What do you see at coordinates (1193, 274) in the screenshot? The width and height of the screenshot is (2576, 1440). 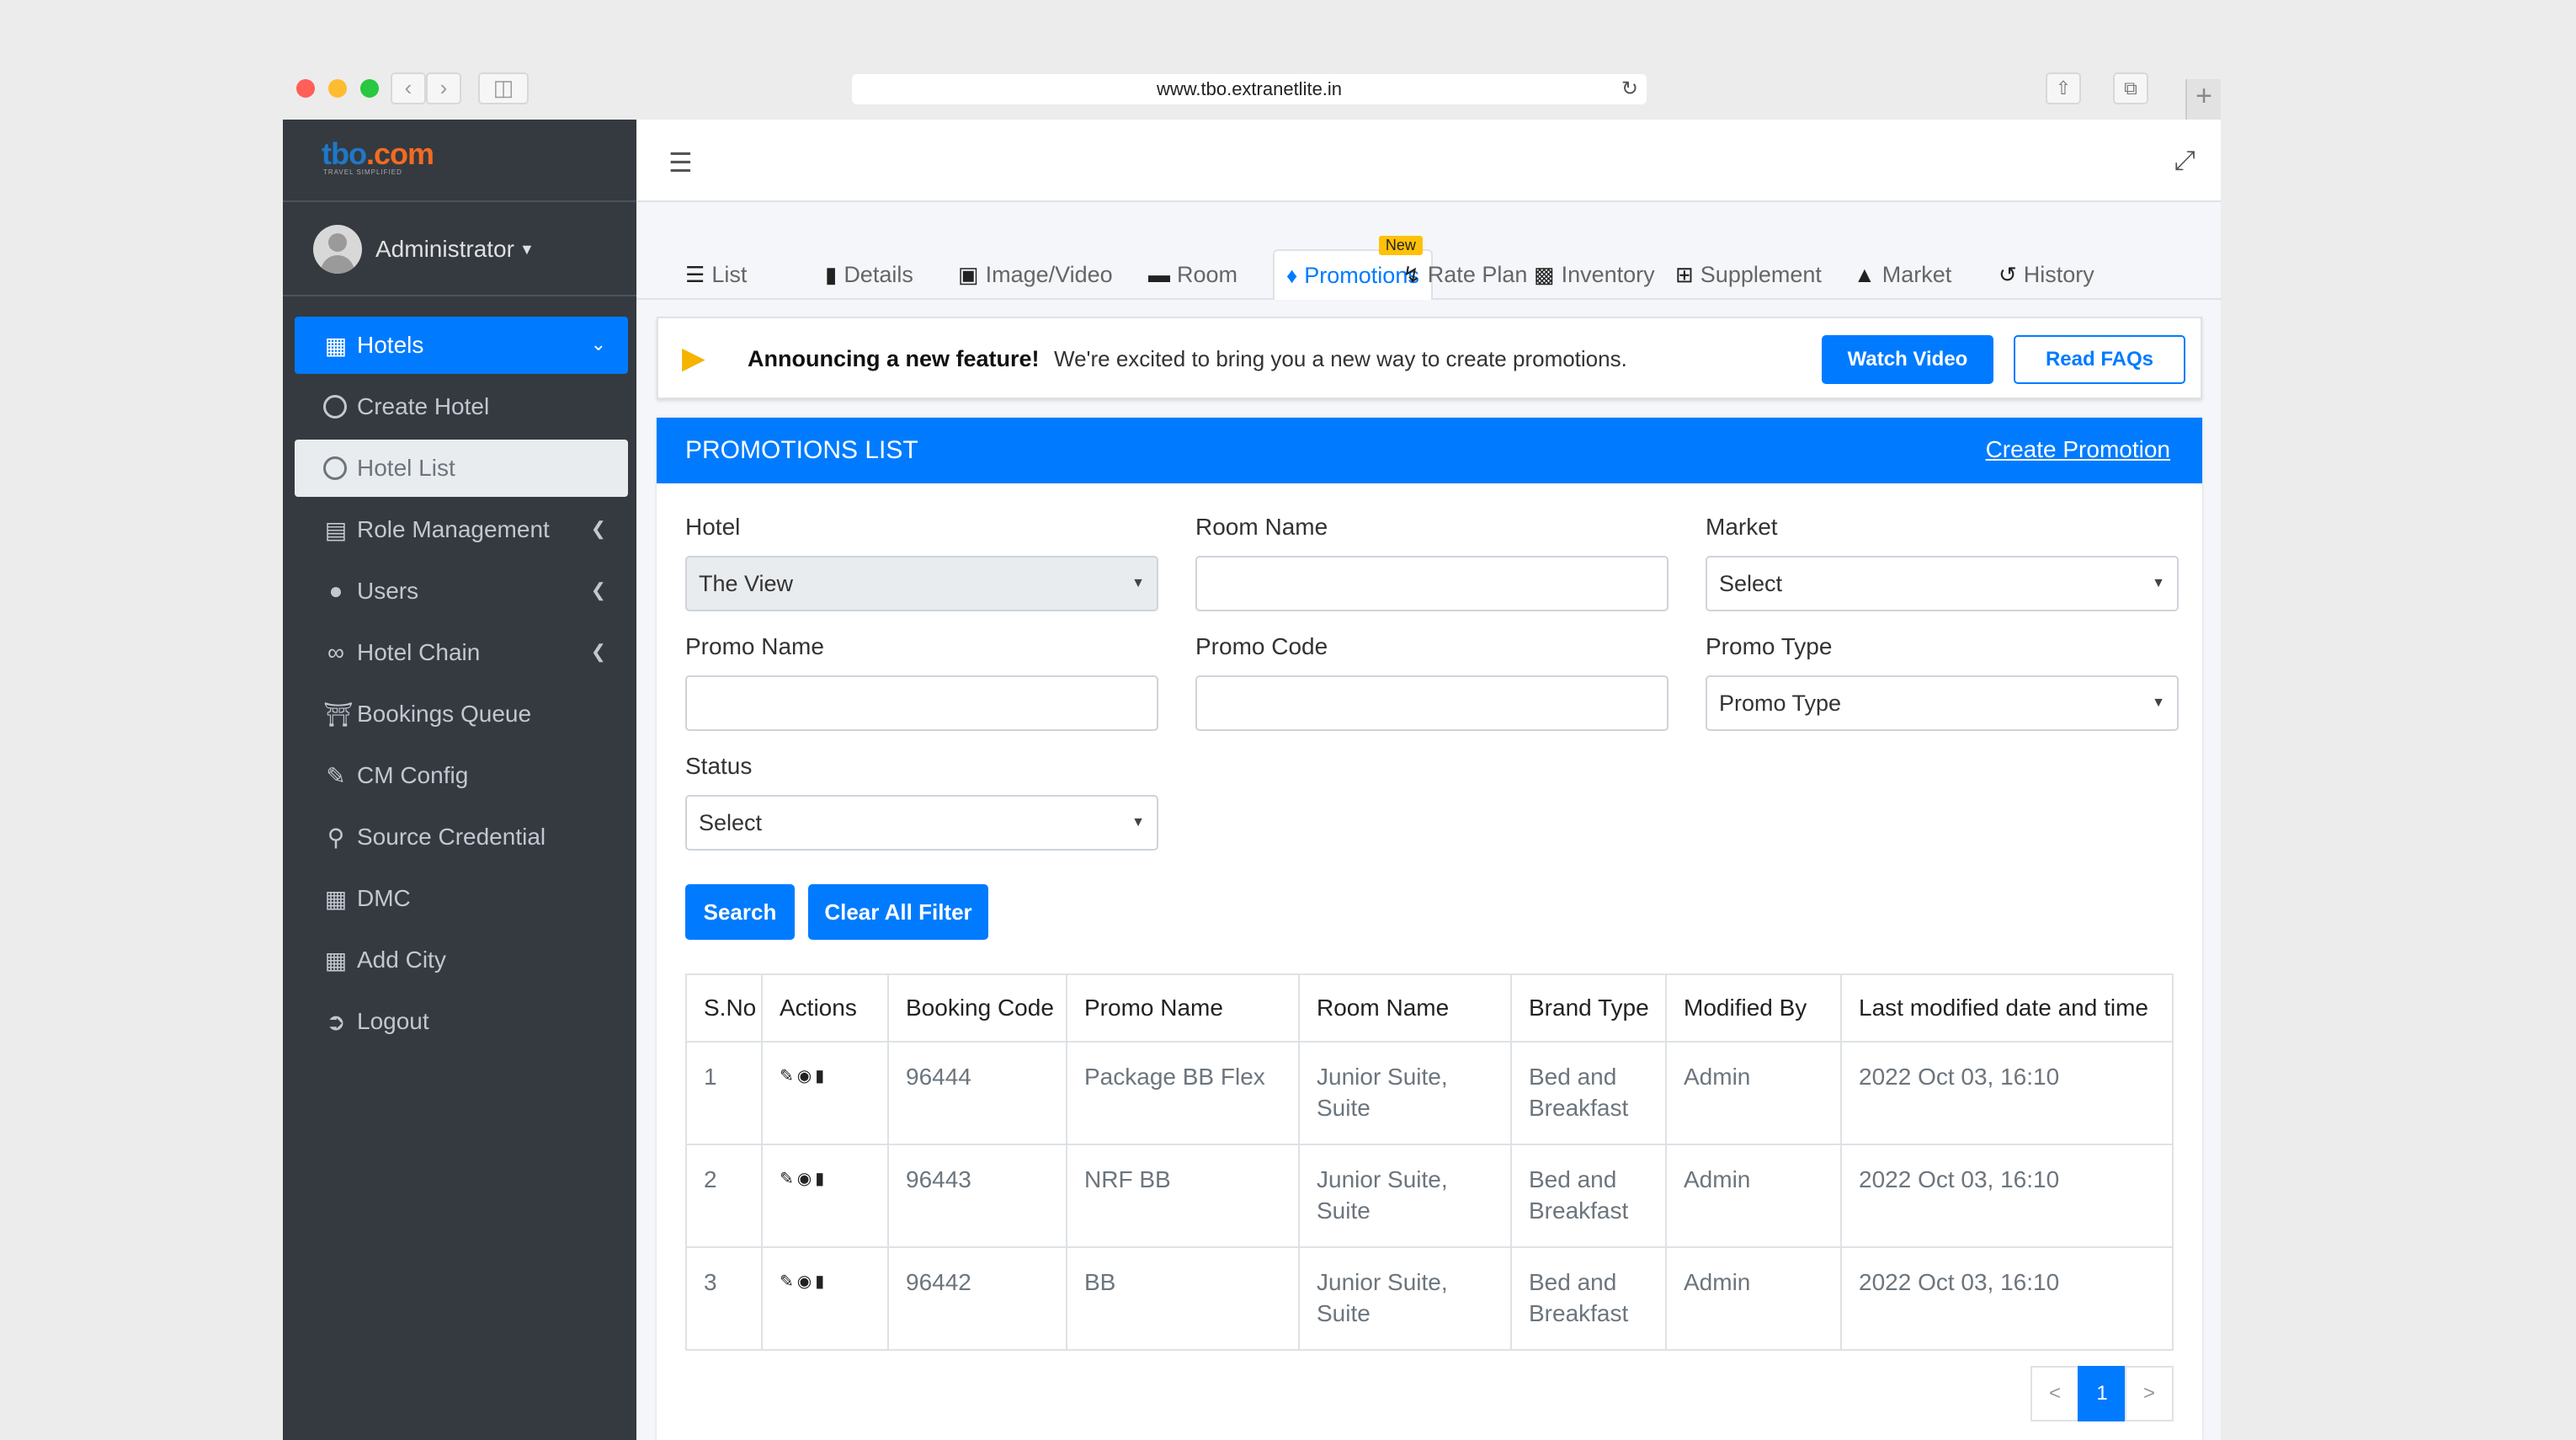 I see `tab-room: ▬ Room` at bounding box center [1193, 274].